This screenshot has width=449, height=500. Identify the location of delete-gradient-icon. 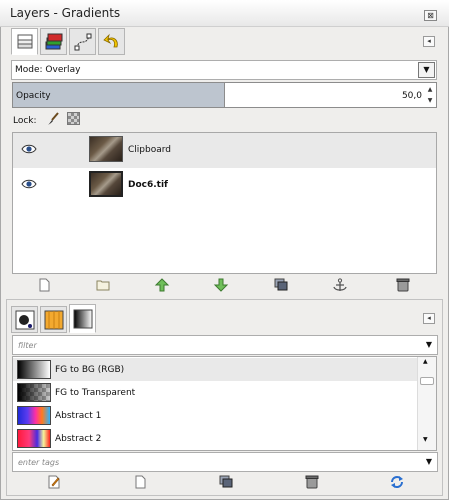
(312, 482).